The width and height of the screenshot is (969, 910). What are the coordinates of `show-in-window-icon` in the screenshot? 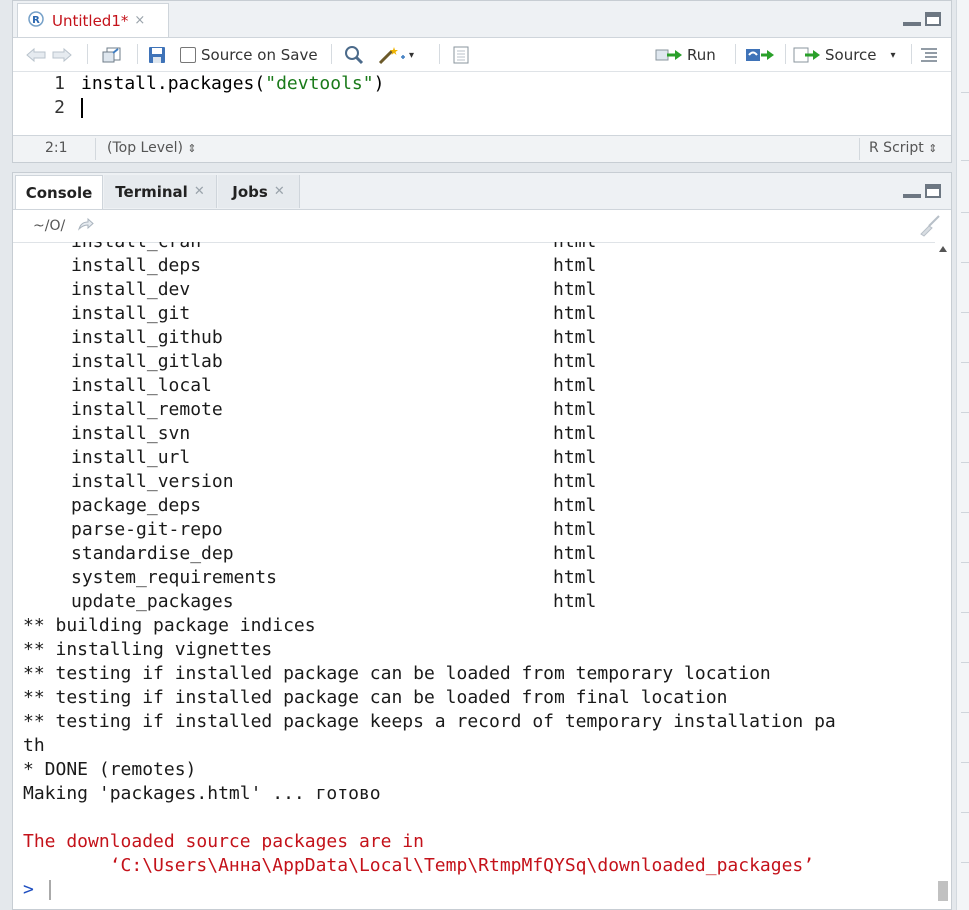 It's located at (112, 55).